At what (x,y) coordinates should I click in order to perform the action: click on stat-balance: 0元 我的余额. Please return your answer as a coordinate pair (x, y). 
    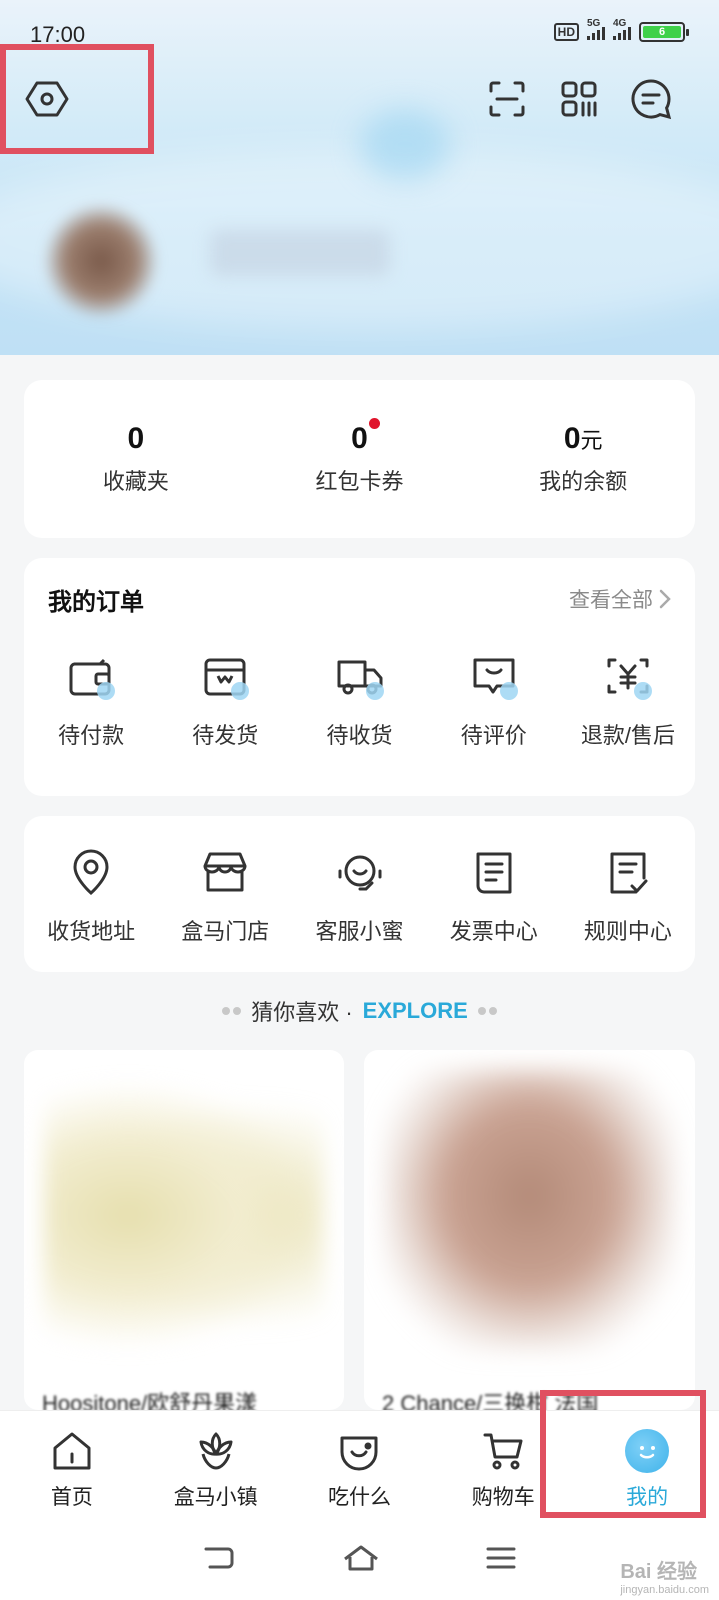
    Looking at the image, I should click on (583, 459).